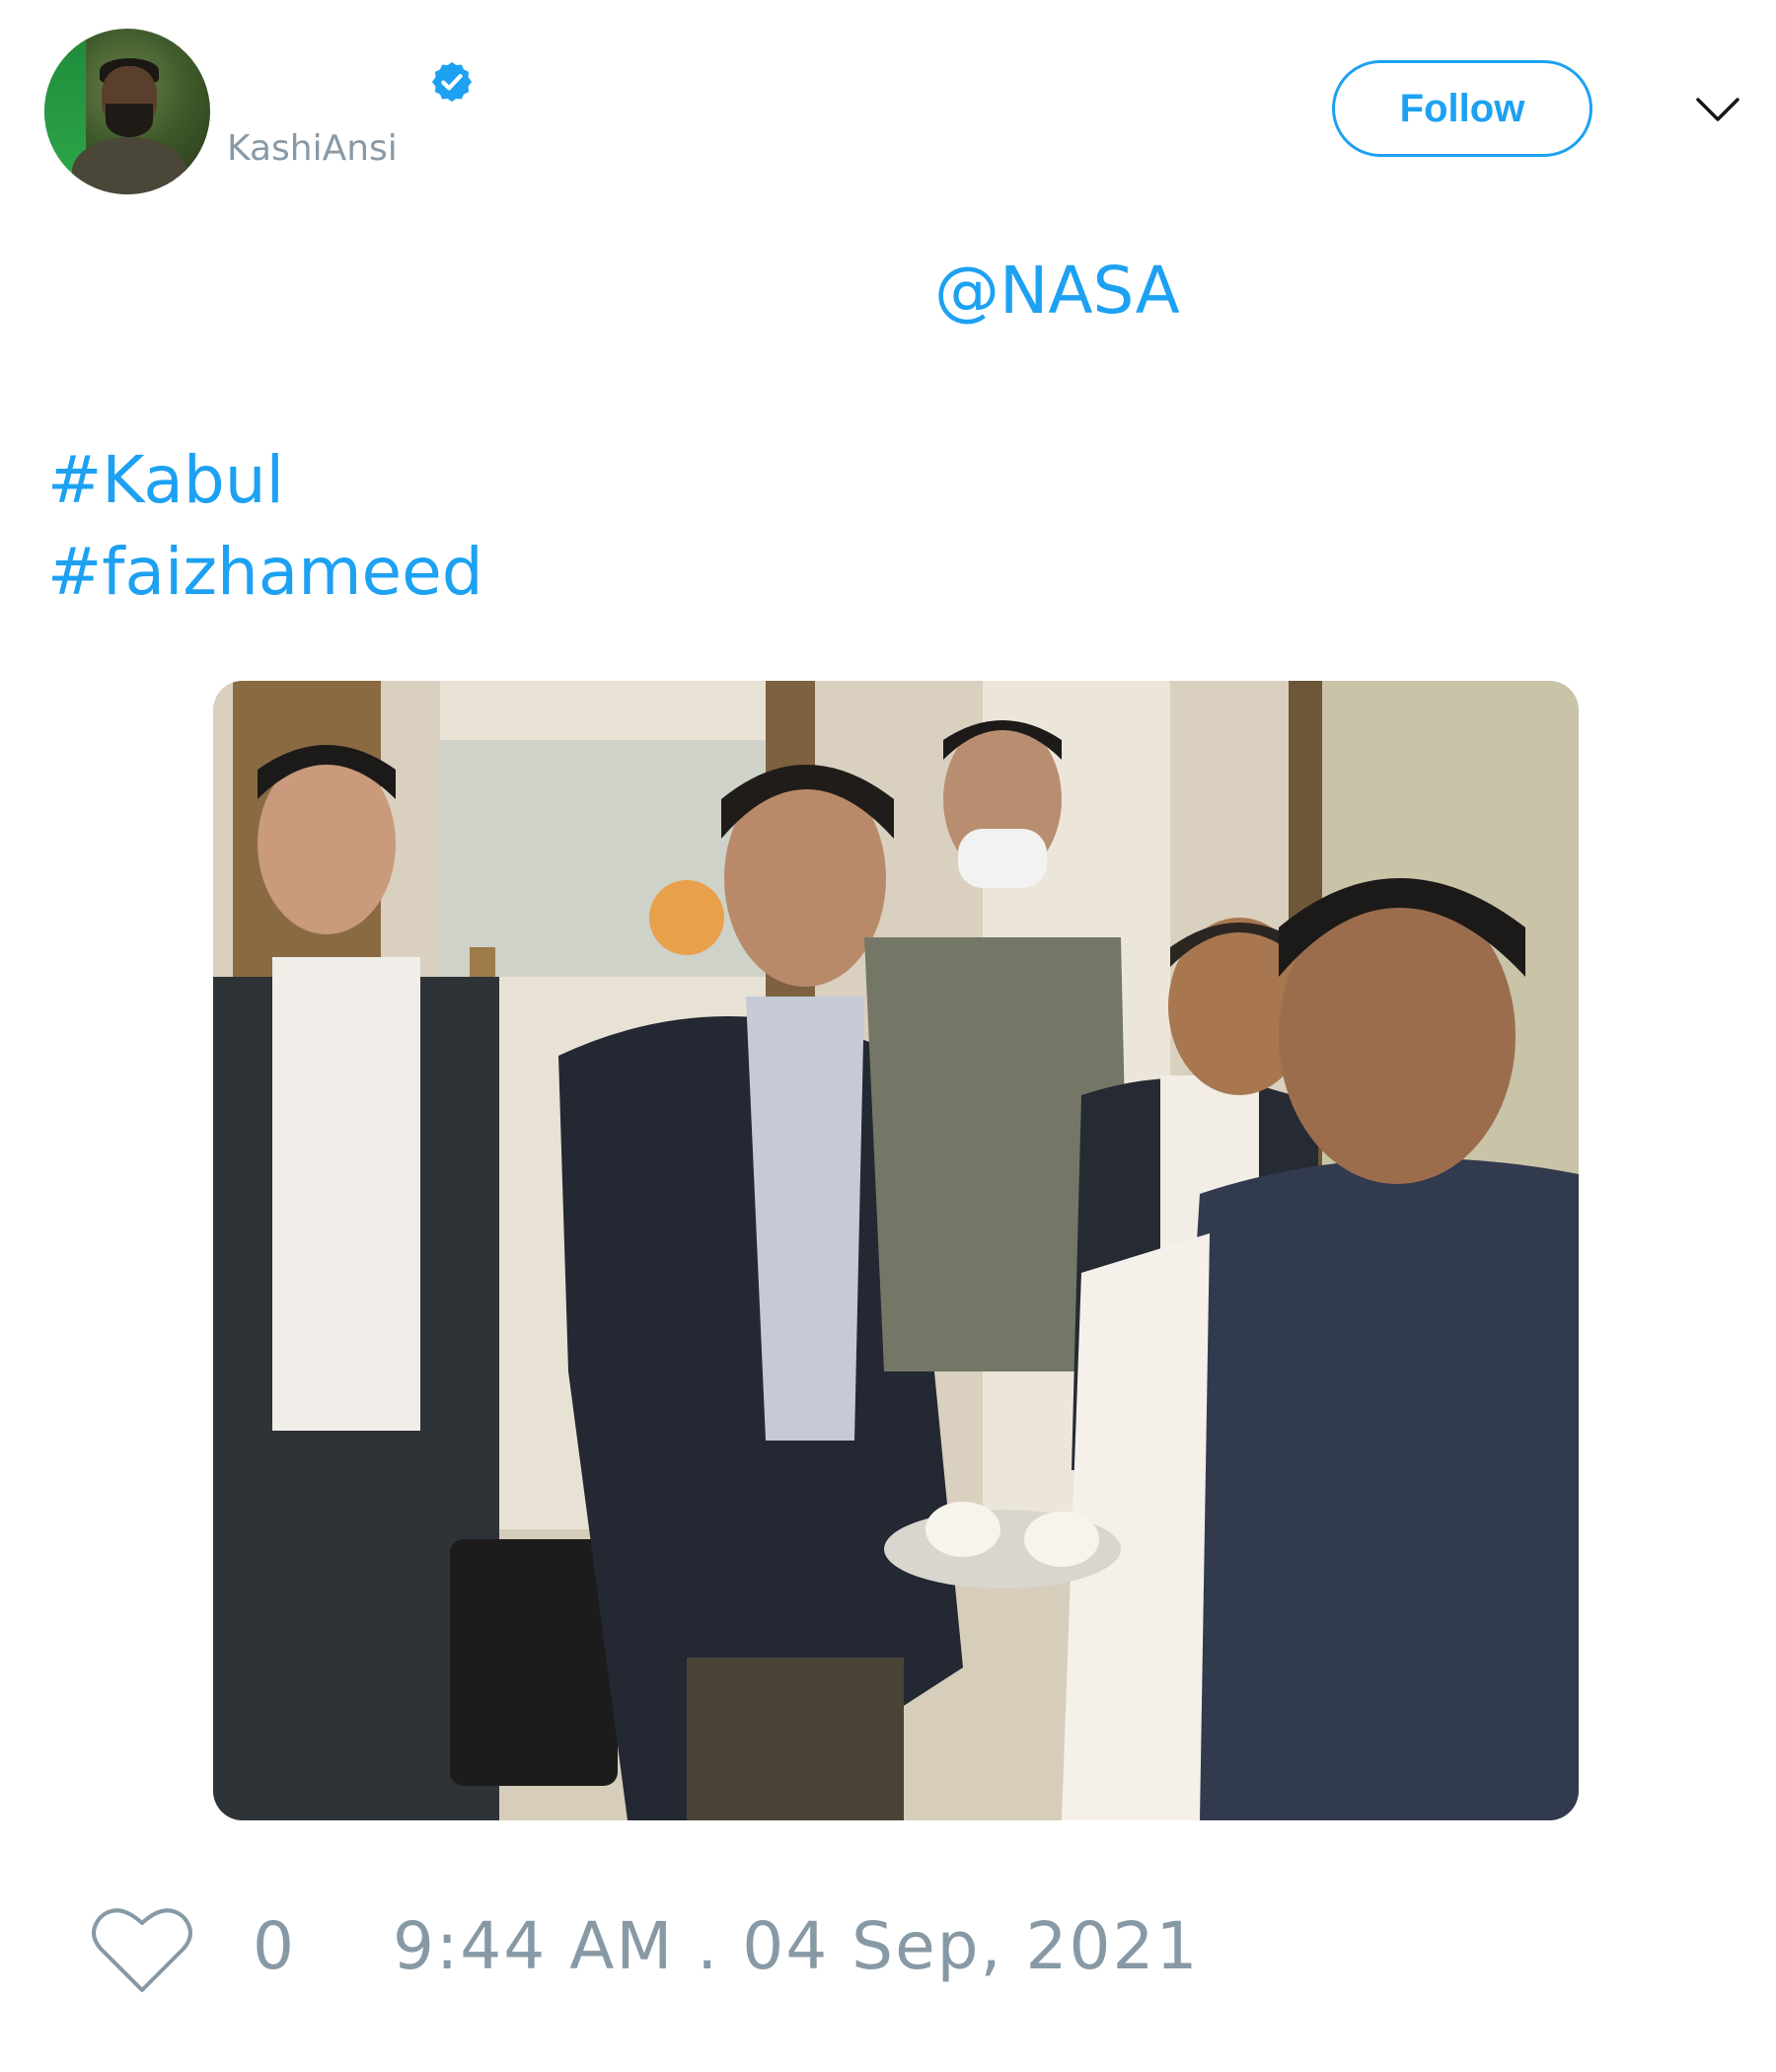 This screenshot has height=2072, width=1776. I want to click on hashtag-link: #Kabul, so click(166, 480).